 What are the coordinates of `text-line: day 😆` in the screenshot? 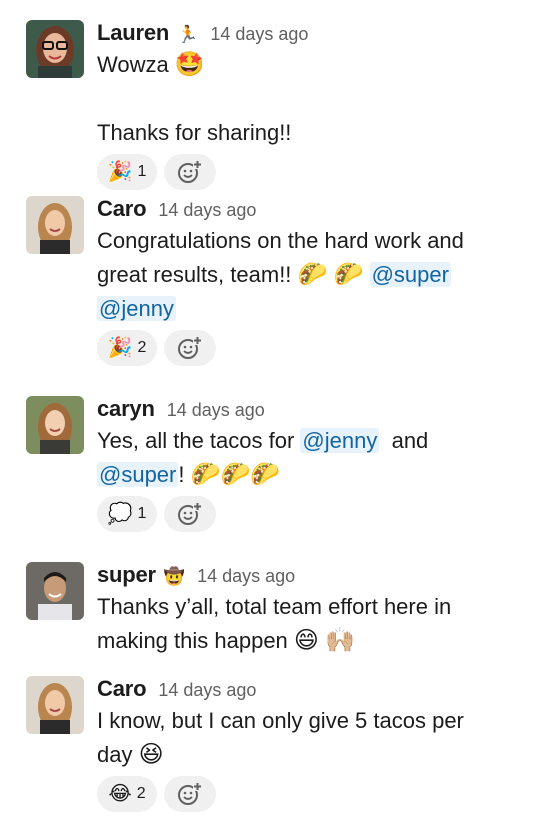 It's located at (311, 755).